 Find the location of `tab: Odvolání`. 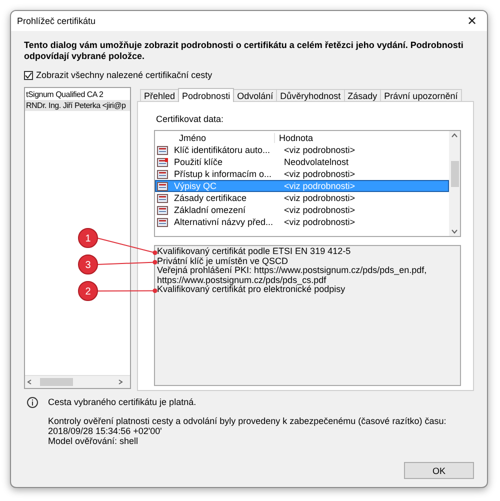

tab: Odvolání is located at coordinates (255, 95).